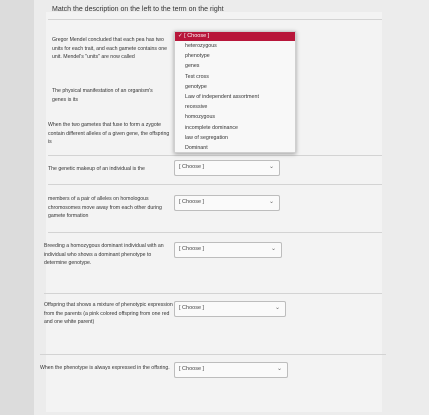 This screenshot has height=415, width=429. I want to click on dropdown-option: Test cross, so click(235, 77).